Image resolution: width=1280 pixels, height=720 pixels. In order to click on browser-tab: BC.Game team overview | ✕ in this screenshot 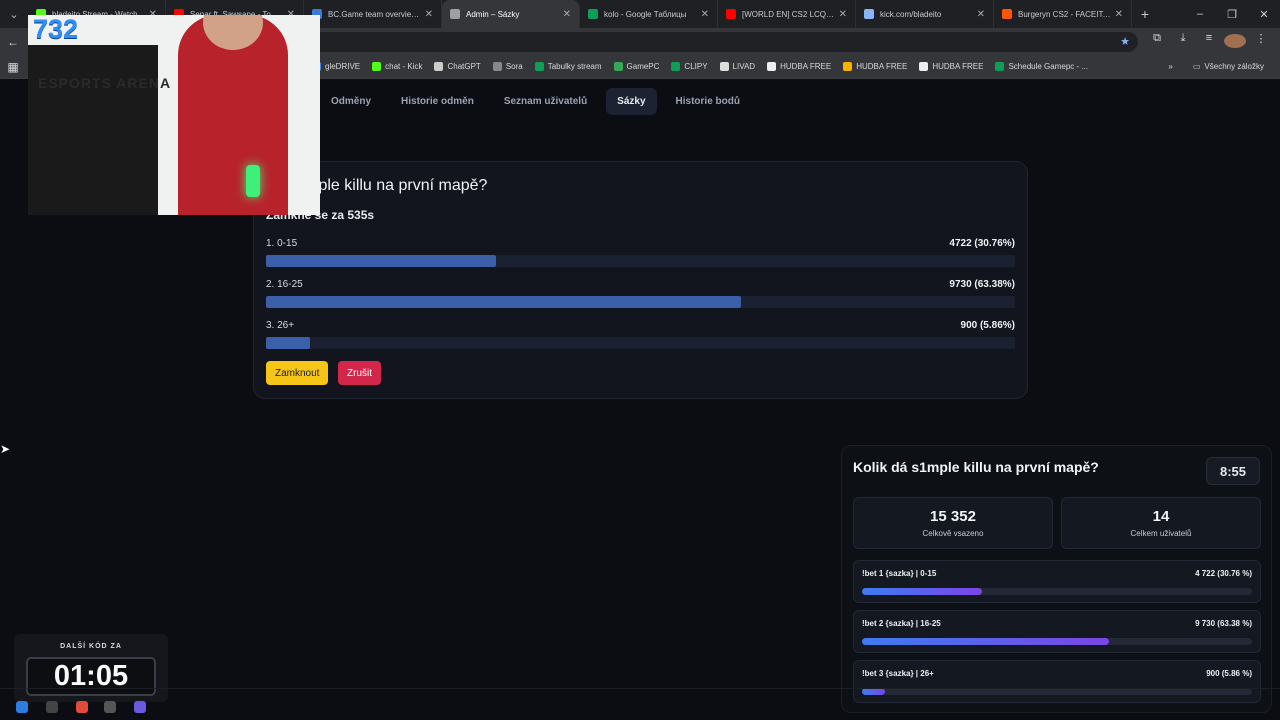, I will do `click(373, 14)`.